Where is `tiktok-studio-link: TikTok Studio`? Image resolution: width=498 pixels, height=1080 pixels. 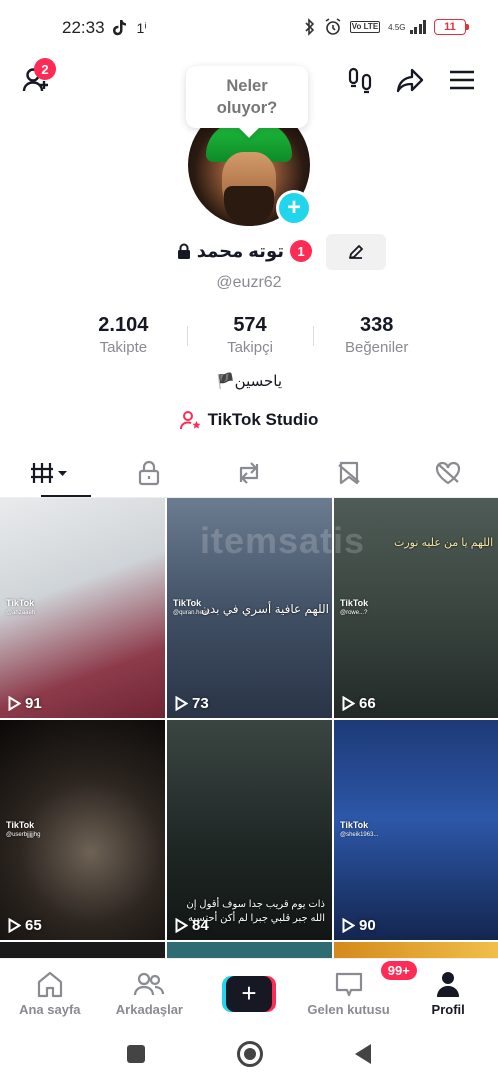
tiktok-studio-link: TikTok Studio is located at coordinates (249, 420).